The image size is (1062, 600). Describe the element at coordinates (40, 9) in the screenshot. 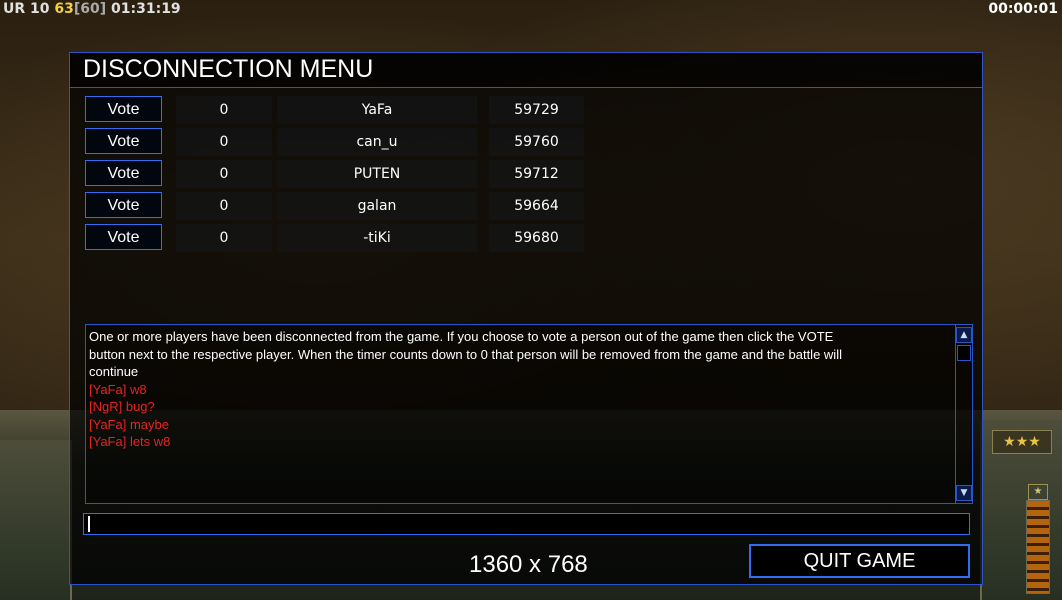

I see `status-value-a: 10` at that location.